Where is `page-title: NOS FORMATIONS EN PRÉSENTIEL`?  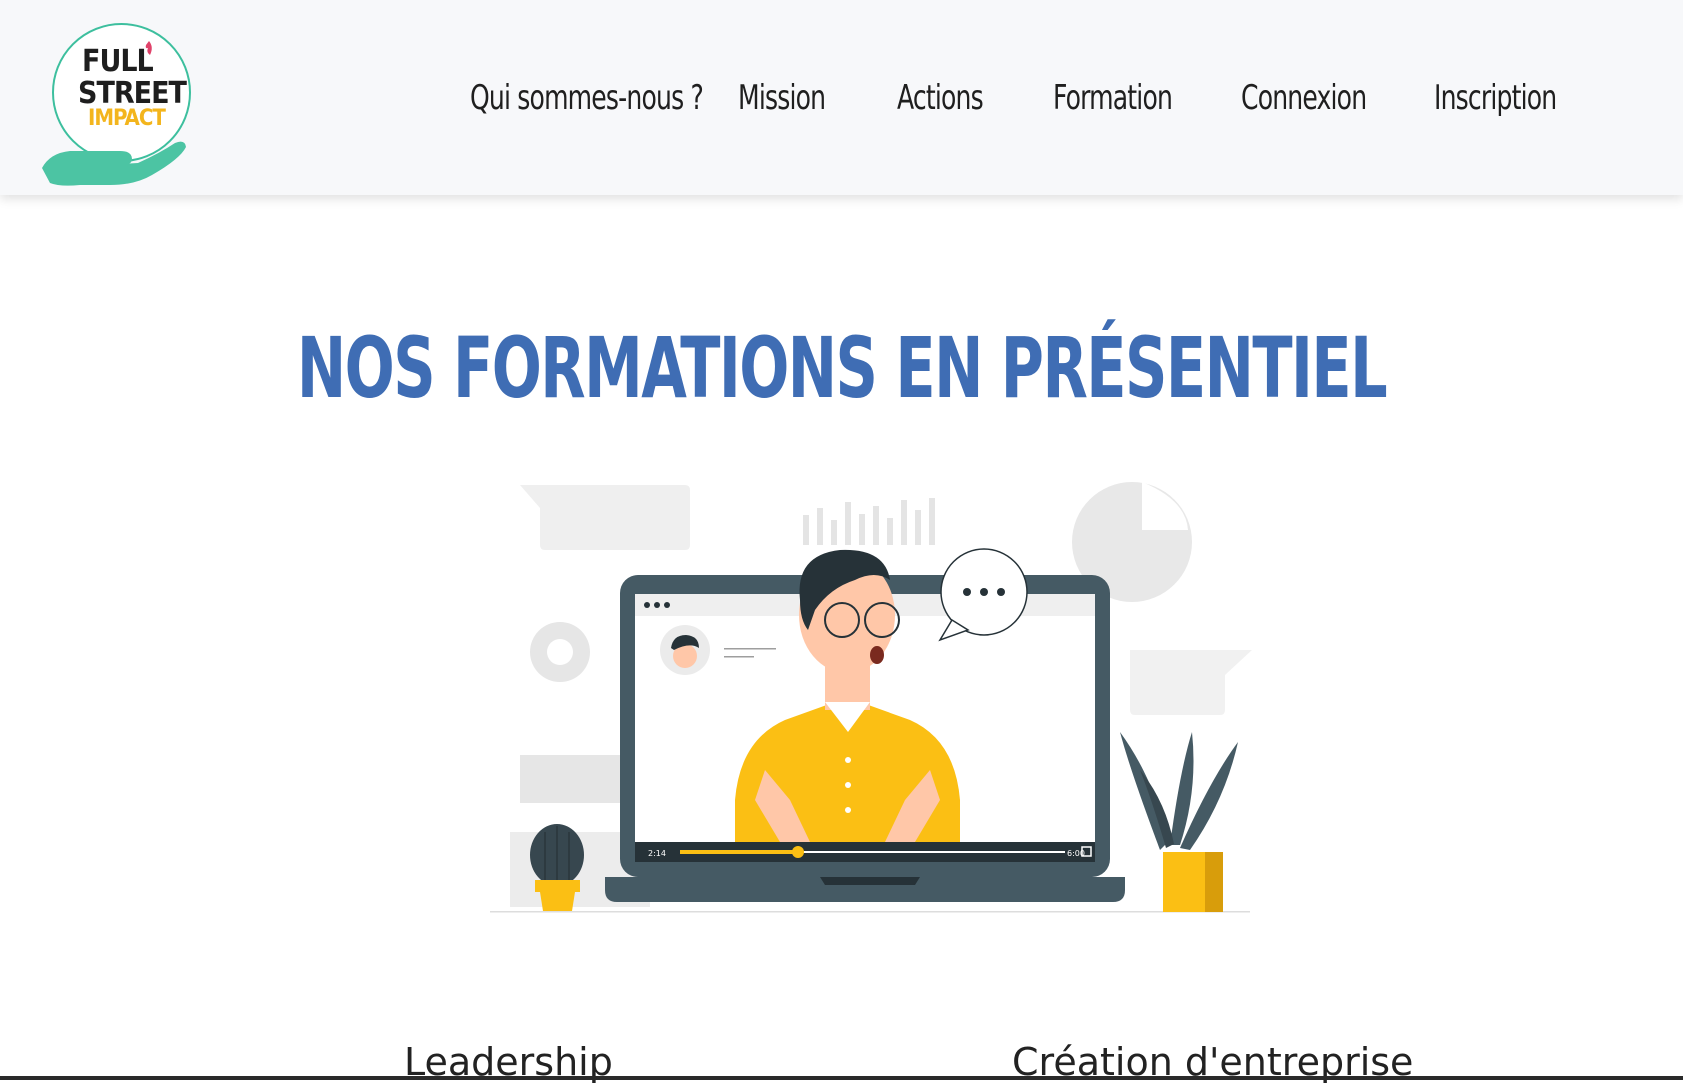 page-title: NOS FORMATIONS EN PRÉSENTIEL is located at coordinates (842, 368).